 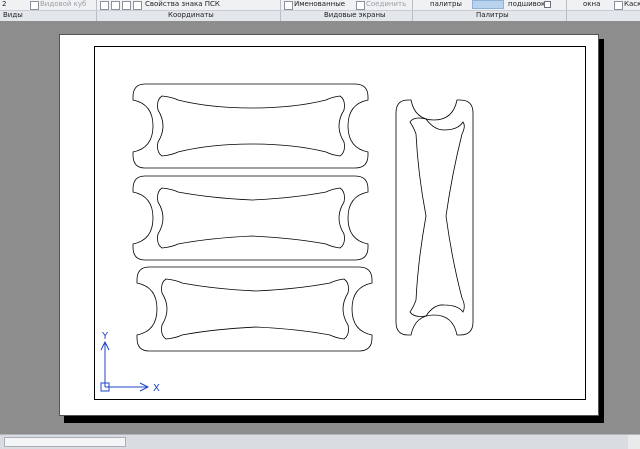 What do you see at coordinates (125, 366) in the screenshot?
I see `ucs-icon` at bounding box center [125, 366].